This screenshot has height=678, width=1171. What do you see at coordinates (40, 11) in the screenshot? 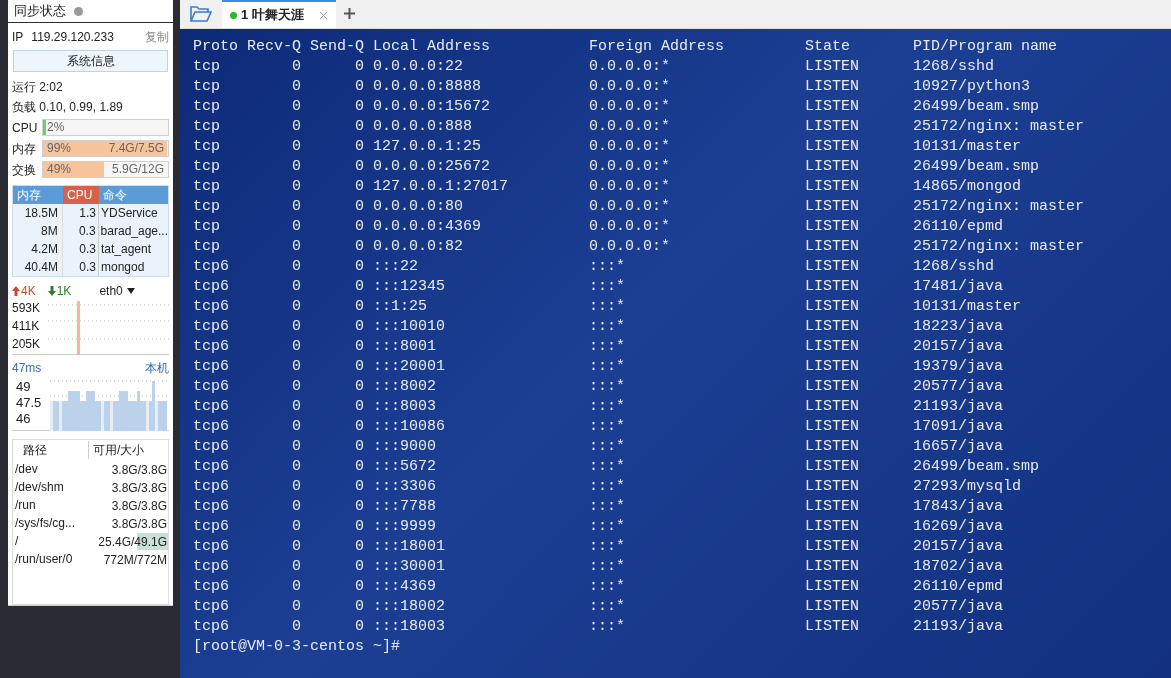
I see `sync-label: 同步状态` at bounding box center [40, 11].